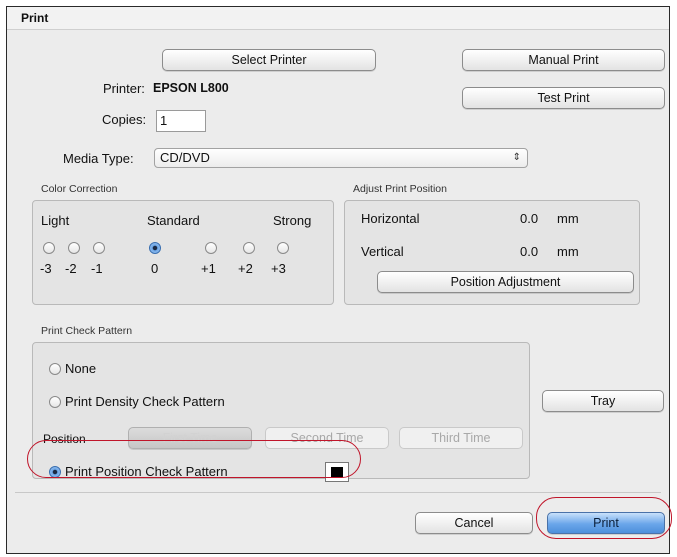 The height and width of the screenshot is (557, 677). What do you see at coordinates (124, 119) in the screenshot?
I see `copies-label: Copies:` at bounding box center [124, 119].